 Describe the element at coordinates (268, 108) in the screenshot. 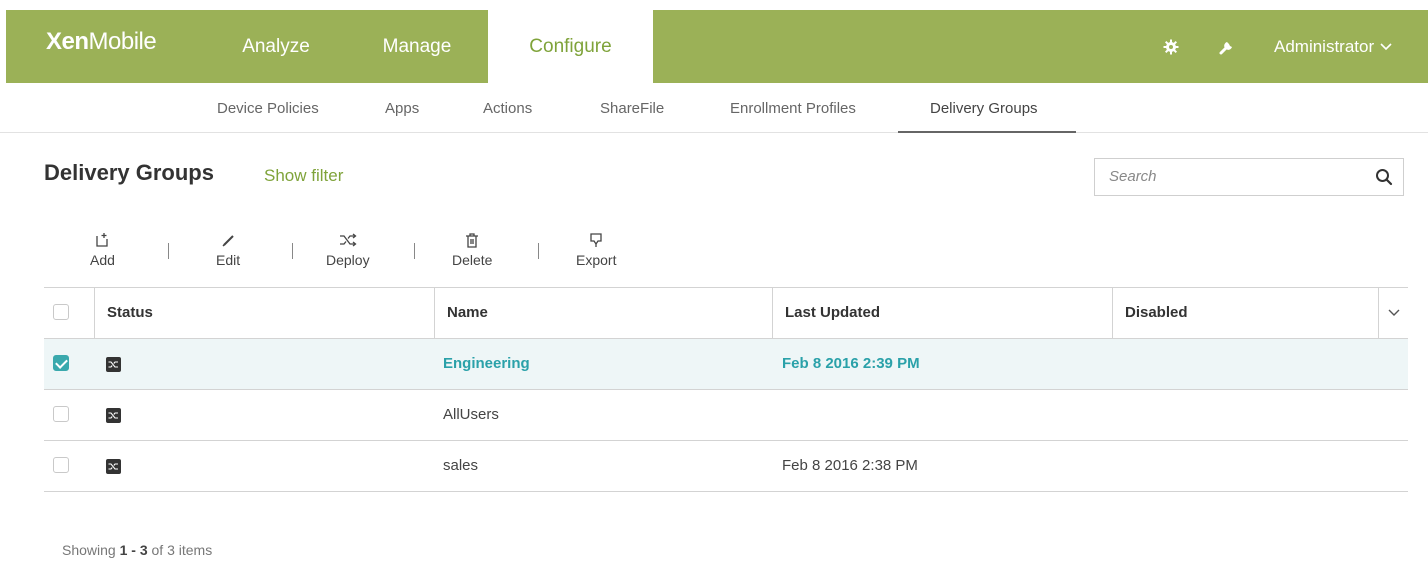

I see `subnav-device-policies: Device Policies` at that location.